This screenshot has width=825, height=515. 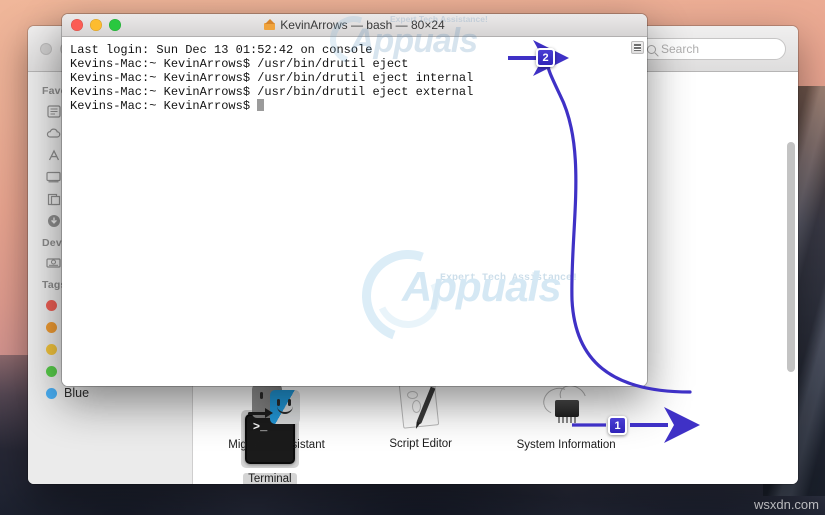 I want to click on sidebar-item-label: Blue, so click(x=77, y=393).